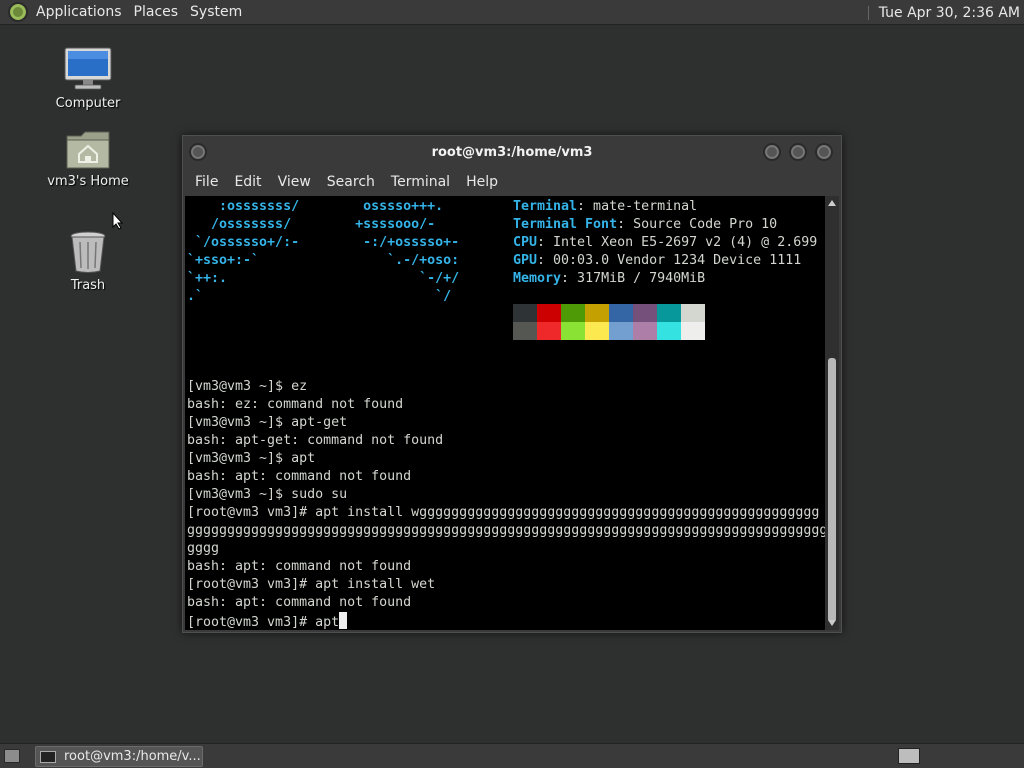  I want to click on desktop-icon-home: vm3's Home, so click(88, 158).